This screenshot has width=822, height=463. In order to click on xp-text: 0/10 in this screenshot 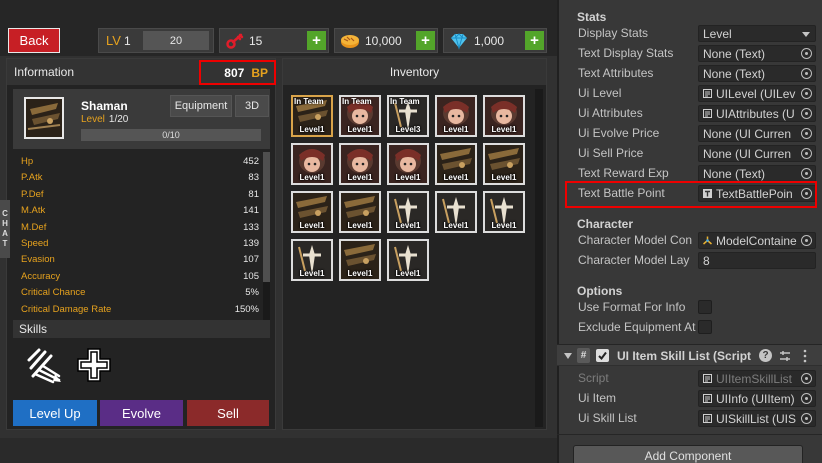, I will do `click(171, 135)`.